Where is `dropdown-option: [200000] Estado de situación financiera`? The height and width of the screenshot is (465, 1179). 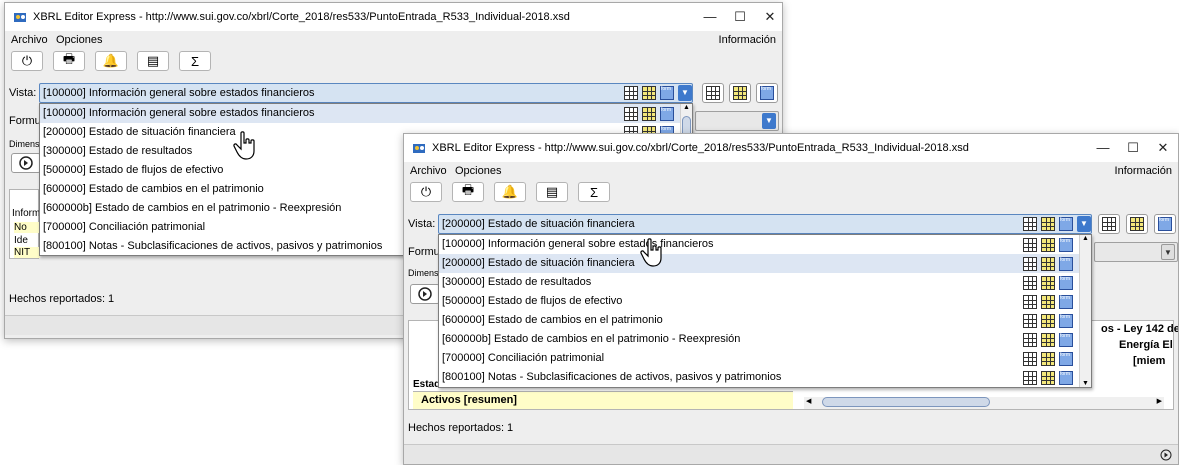 dropdown-option: [200000] Estado de situación financiera is located at coordinates (759, 263).